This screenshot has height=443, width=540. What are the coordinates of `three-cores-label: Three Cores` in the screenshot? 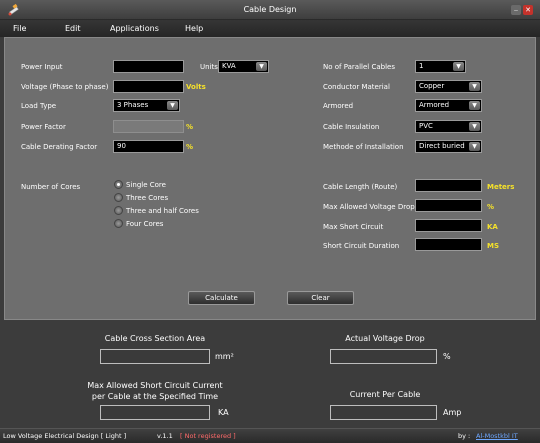 It's located at (147, 198).